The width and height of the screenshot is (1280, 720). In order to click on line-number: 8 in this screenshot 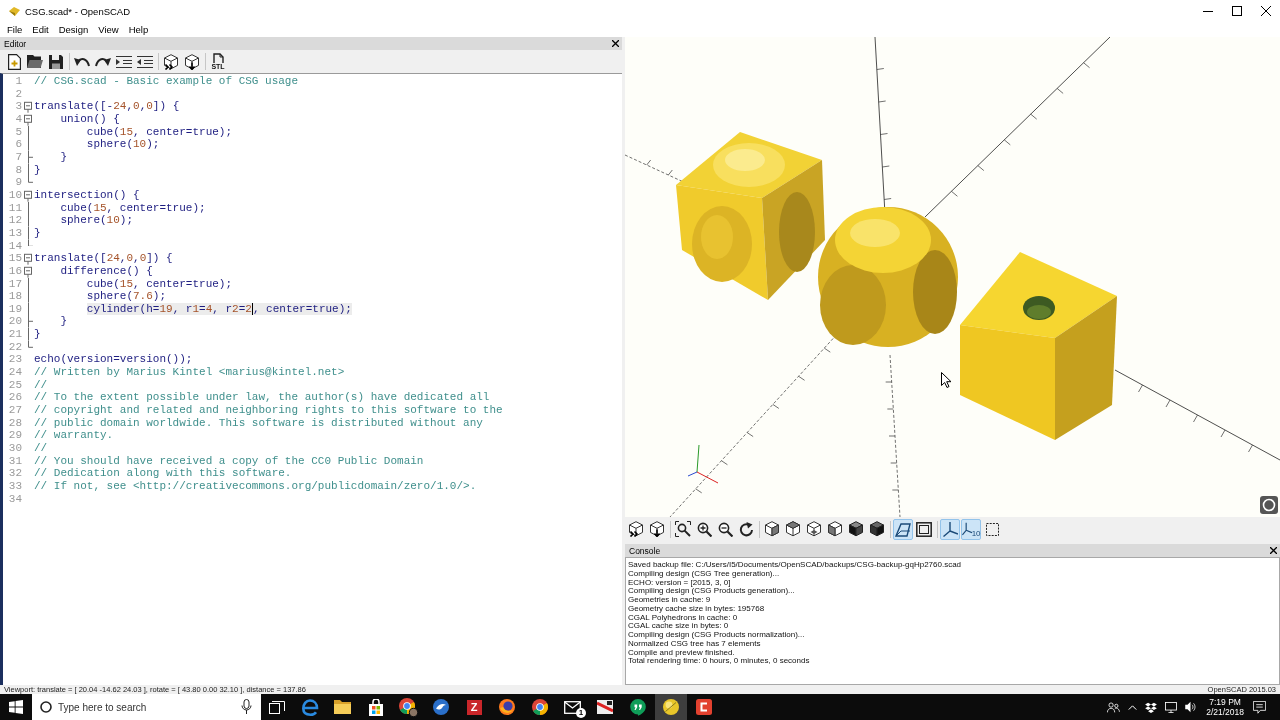, I will do `click(18, 170)`.